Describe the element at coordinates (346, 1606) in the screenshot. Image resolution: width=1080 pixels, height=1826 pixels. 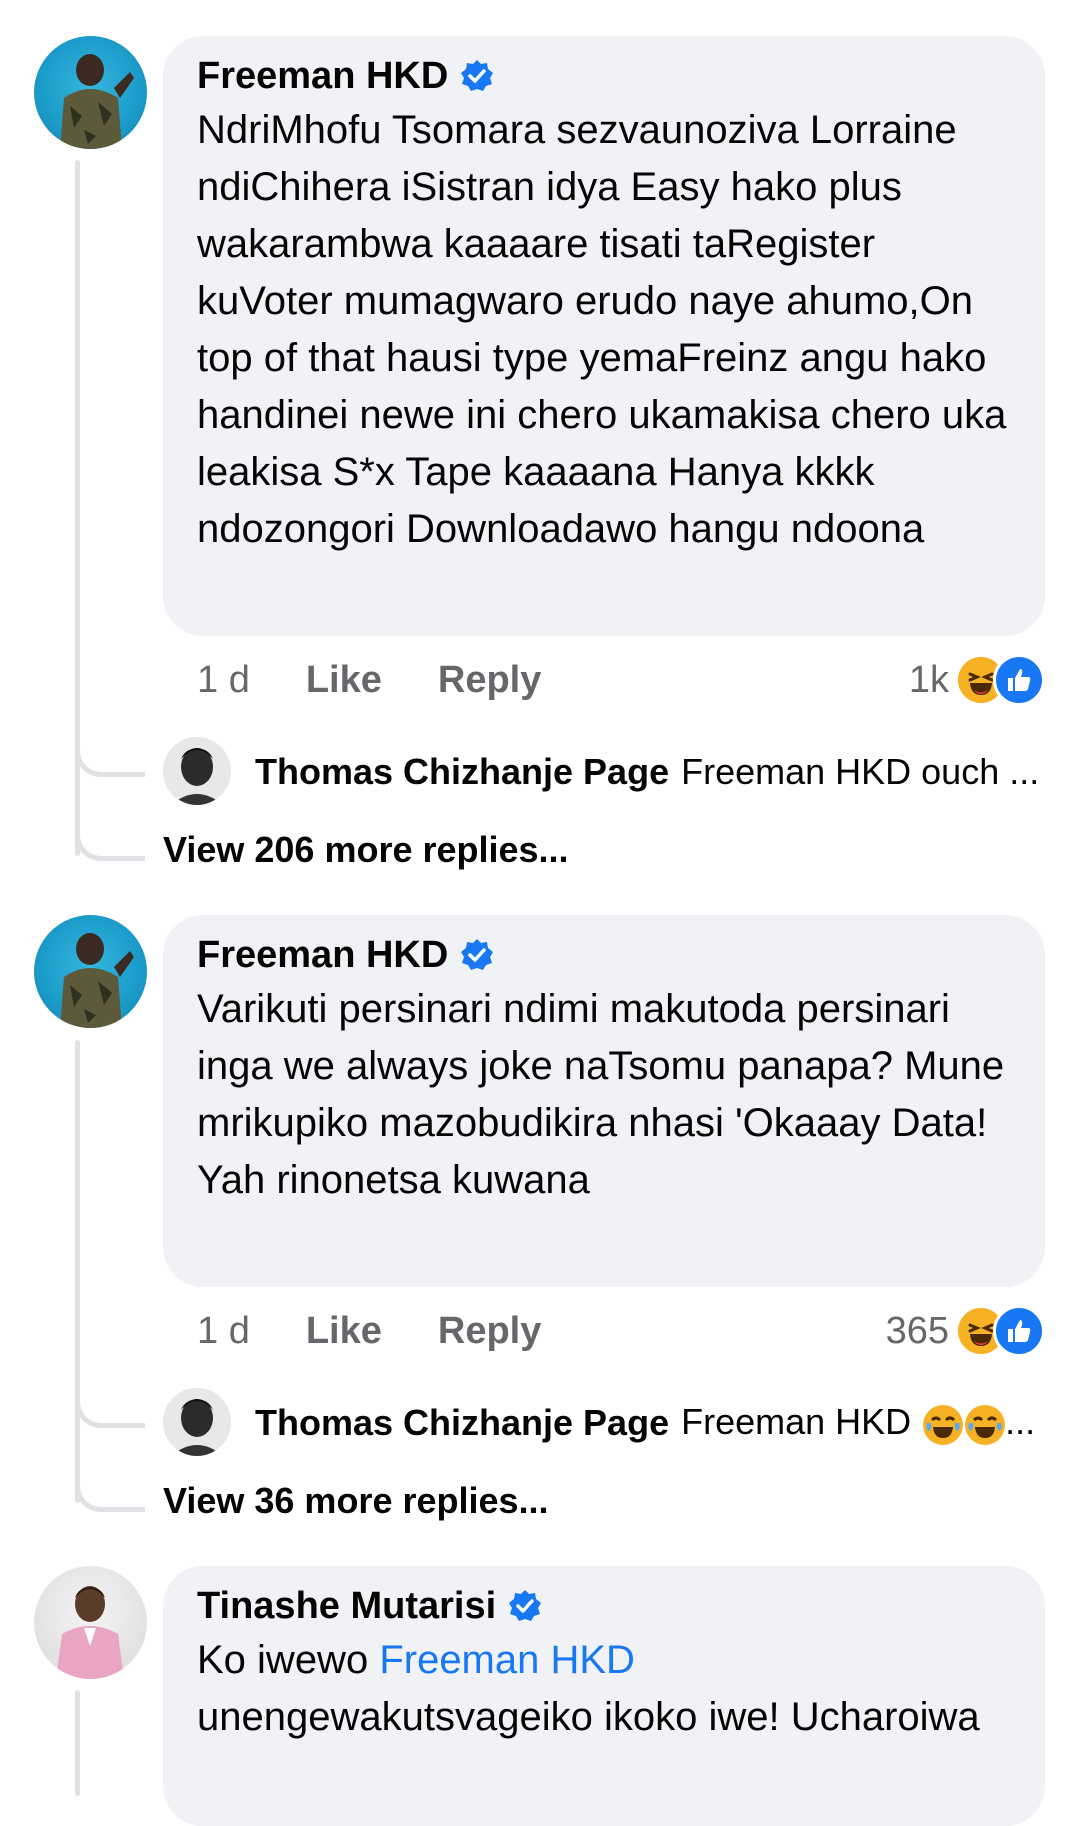
I see `author-name: Tinashe Mutarisi` at that location.